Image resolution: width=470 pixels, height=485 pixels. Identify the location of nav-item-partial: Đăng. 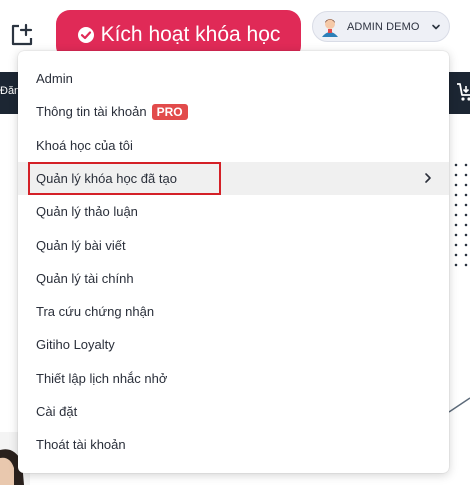
(10, 91).